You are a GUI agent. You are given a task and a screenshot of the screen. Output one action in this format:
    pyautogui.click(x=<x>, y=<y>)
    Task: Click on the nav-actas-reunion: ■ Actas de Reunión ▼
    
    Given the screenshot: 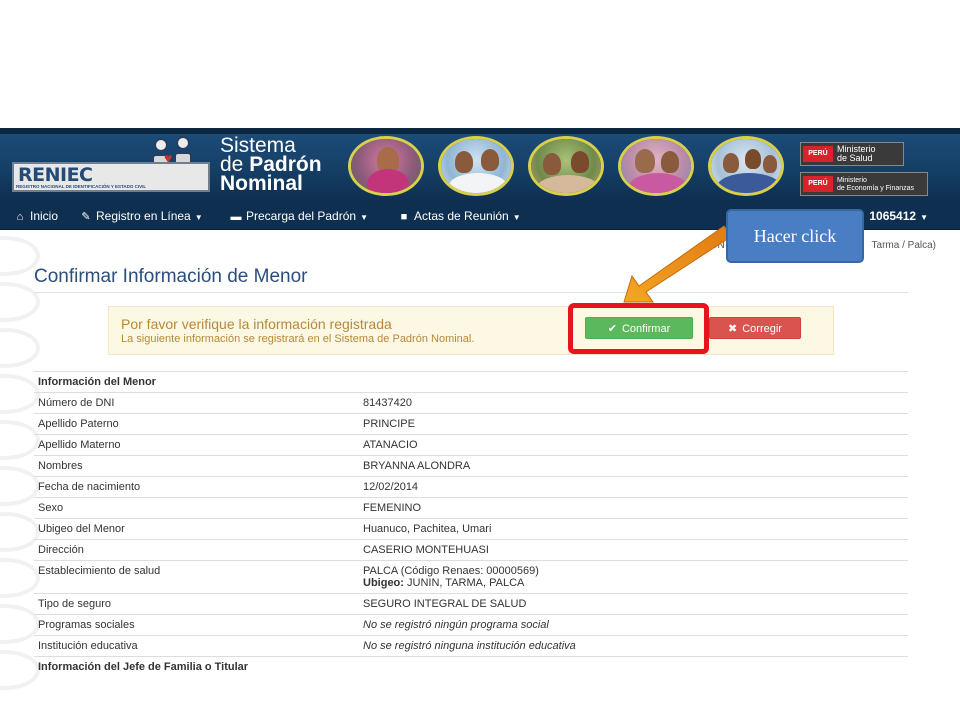 What is the action you would take?
    pyautogui.click(x=459, y=216)
    